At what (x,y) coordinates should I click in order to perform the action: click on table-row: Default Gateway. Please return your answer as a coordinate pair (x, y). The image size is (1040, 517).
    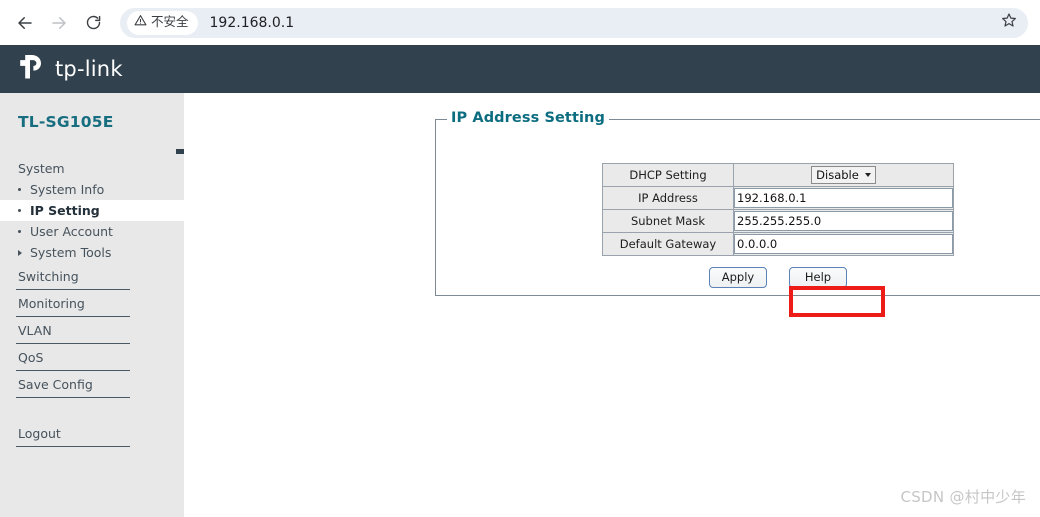
    Looking at the image, I should click on (778, 244).